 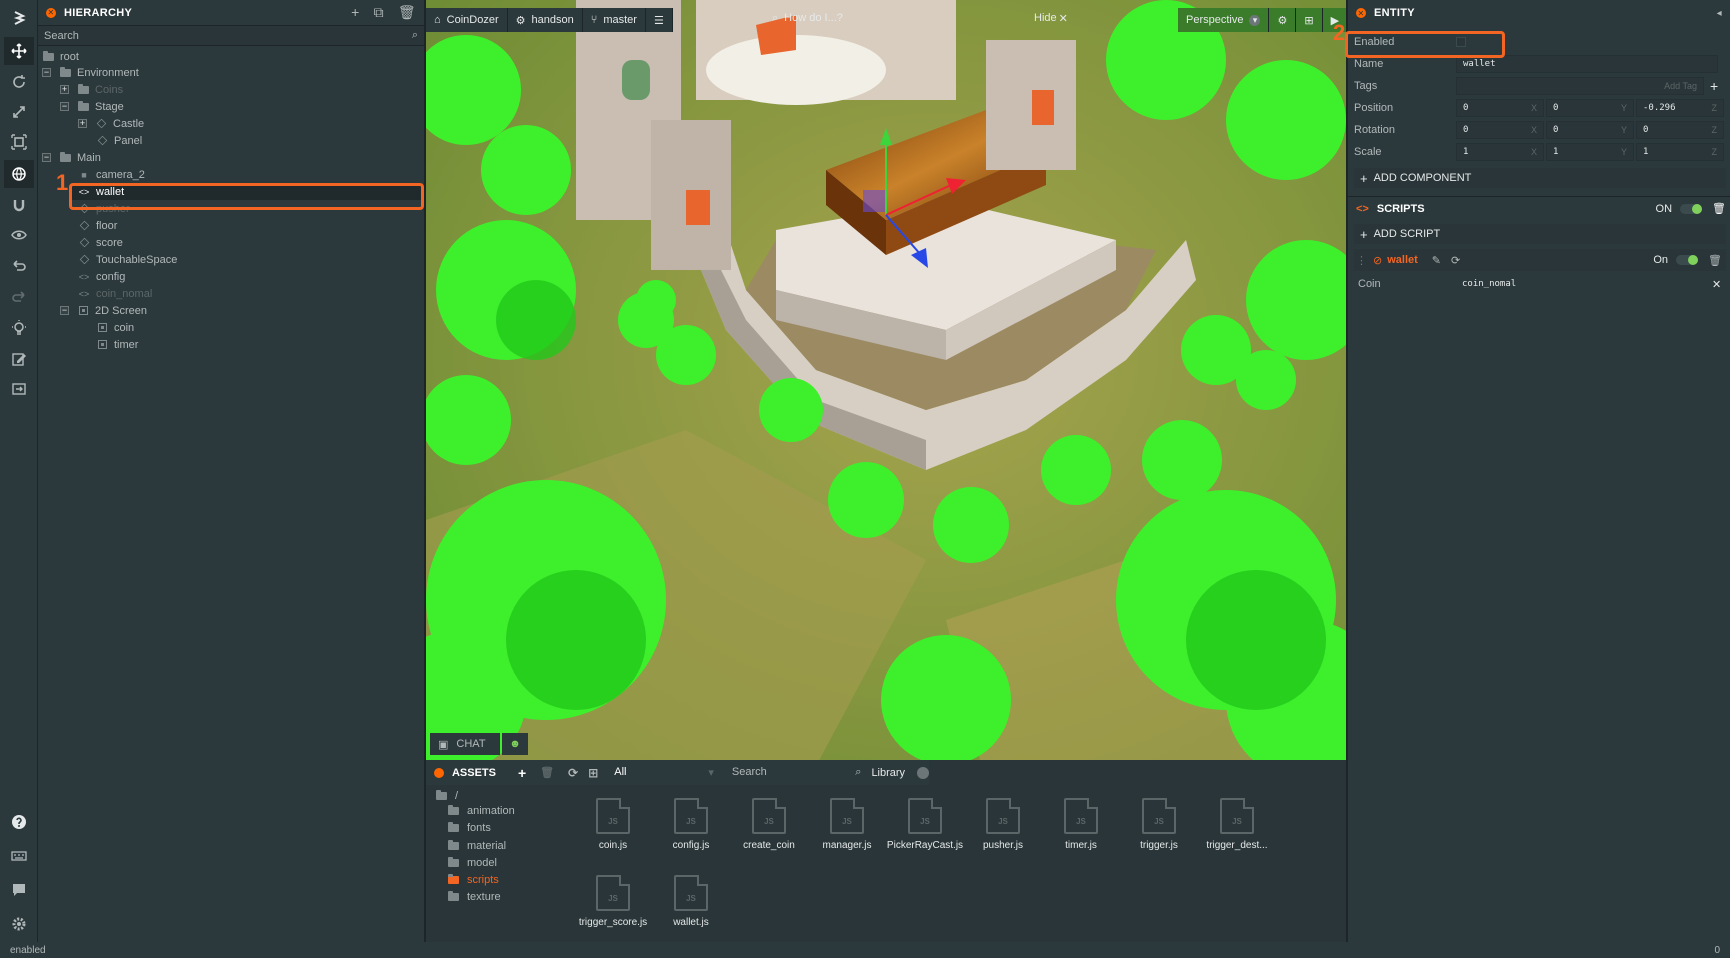 What do you see at coordinates (100, 242) in the screenshot?
I see `tree-node-score: score` at bounding box center [100, 242].